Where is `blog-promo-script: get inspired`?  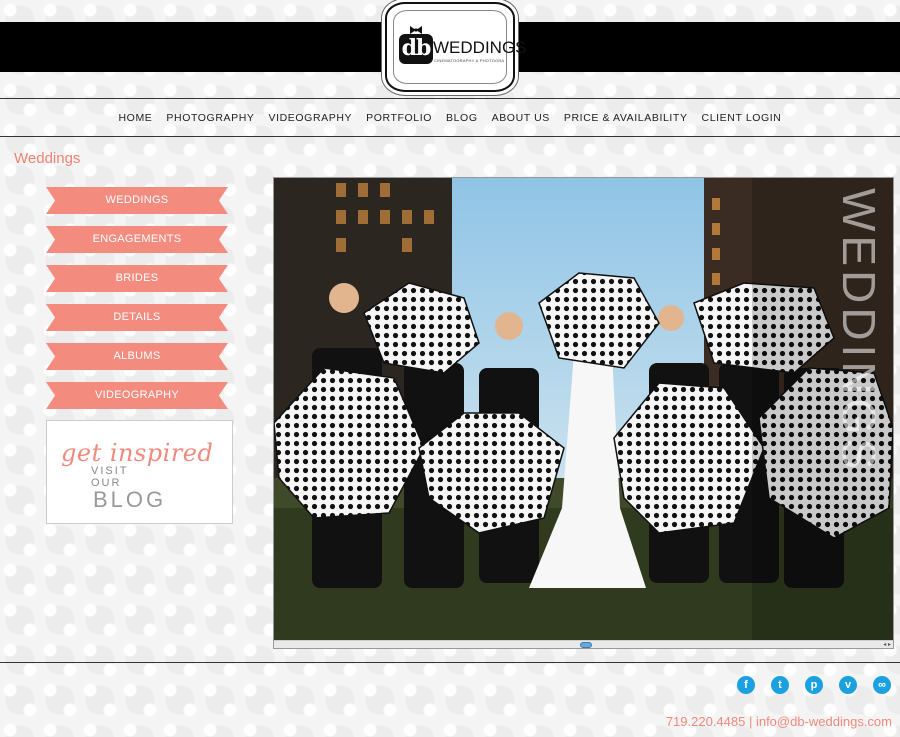 blog-promo-script: get inspired is located at coordinates (137, 453).